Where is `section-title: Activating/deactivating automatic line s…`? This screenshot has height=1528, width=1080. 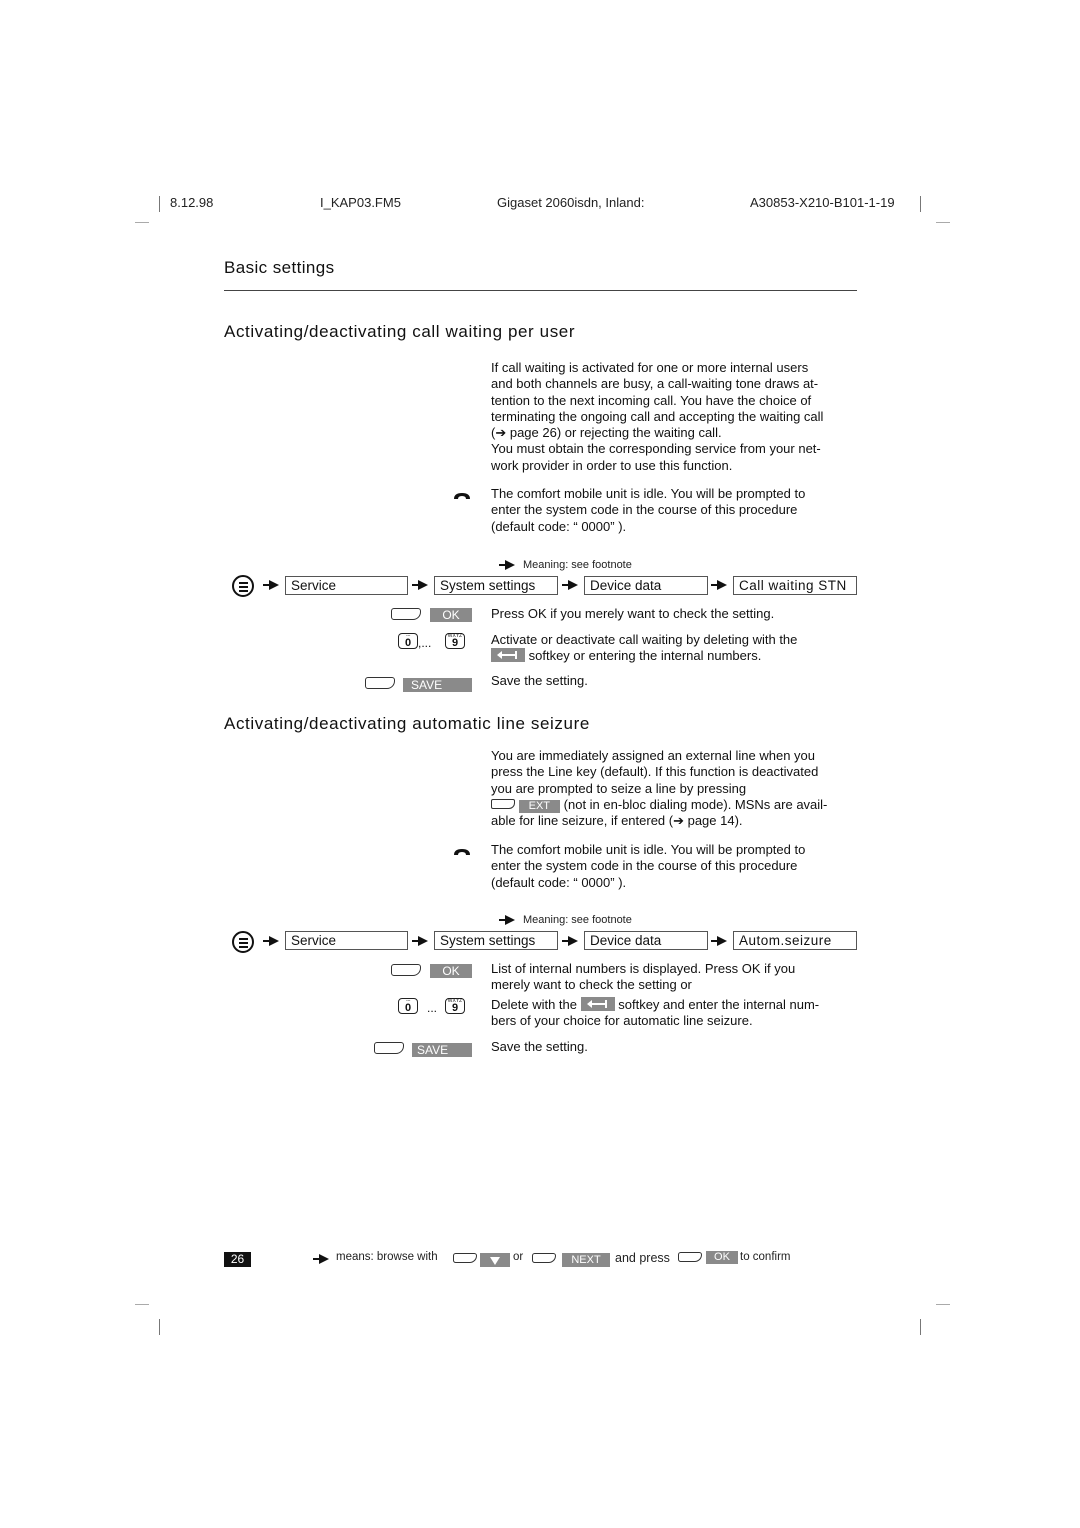
section-title: Activating/deactivating automatic line s… is located at coordinates (407, 723).